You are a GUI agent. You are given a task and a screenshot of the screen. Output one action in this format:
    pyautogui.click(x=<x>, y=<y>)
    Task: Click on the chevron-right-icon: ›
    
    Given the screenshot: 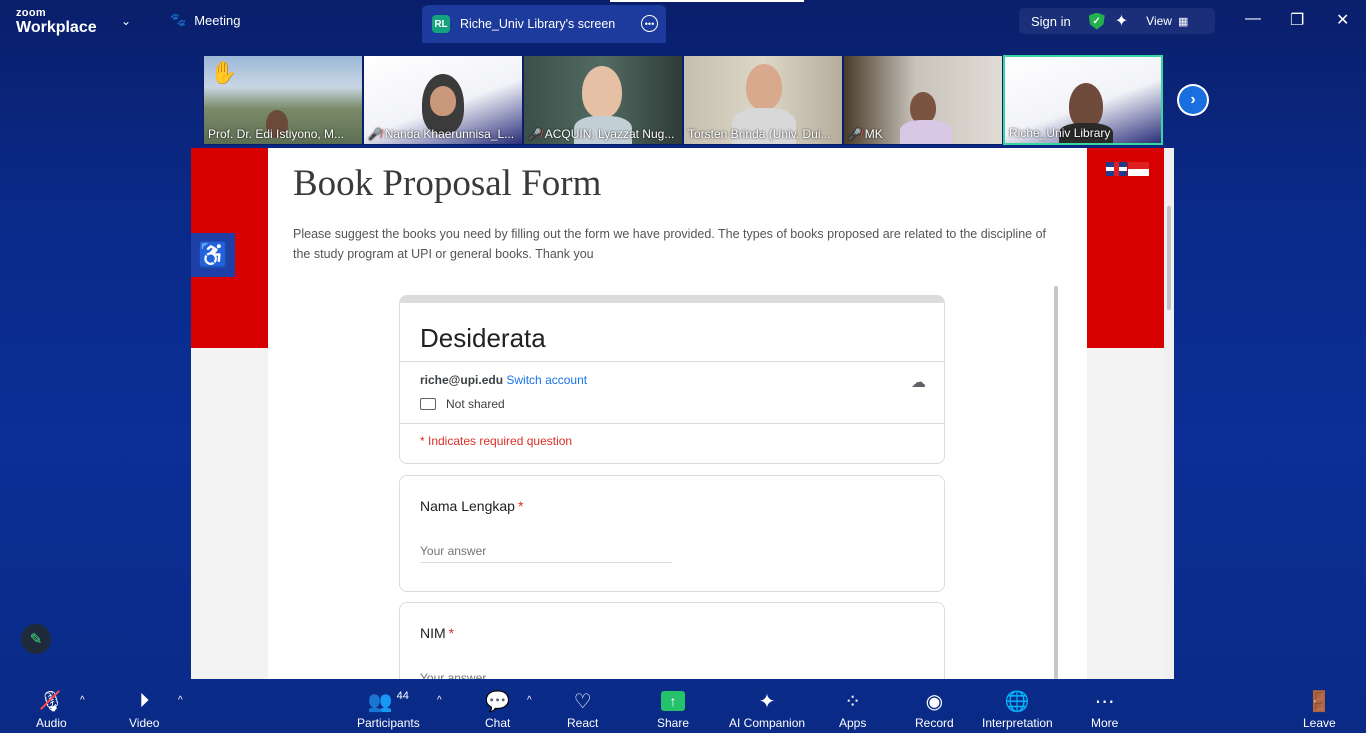 What is the action you would take?
    pyautogui.click(x=1193, y=100)
    